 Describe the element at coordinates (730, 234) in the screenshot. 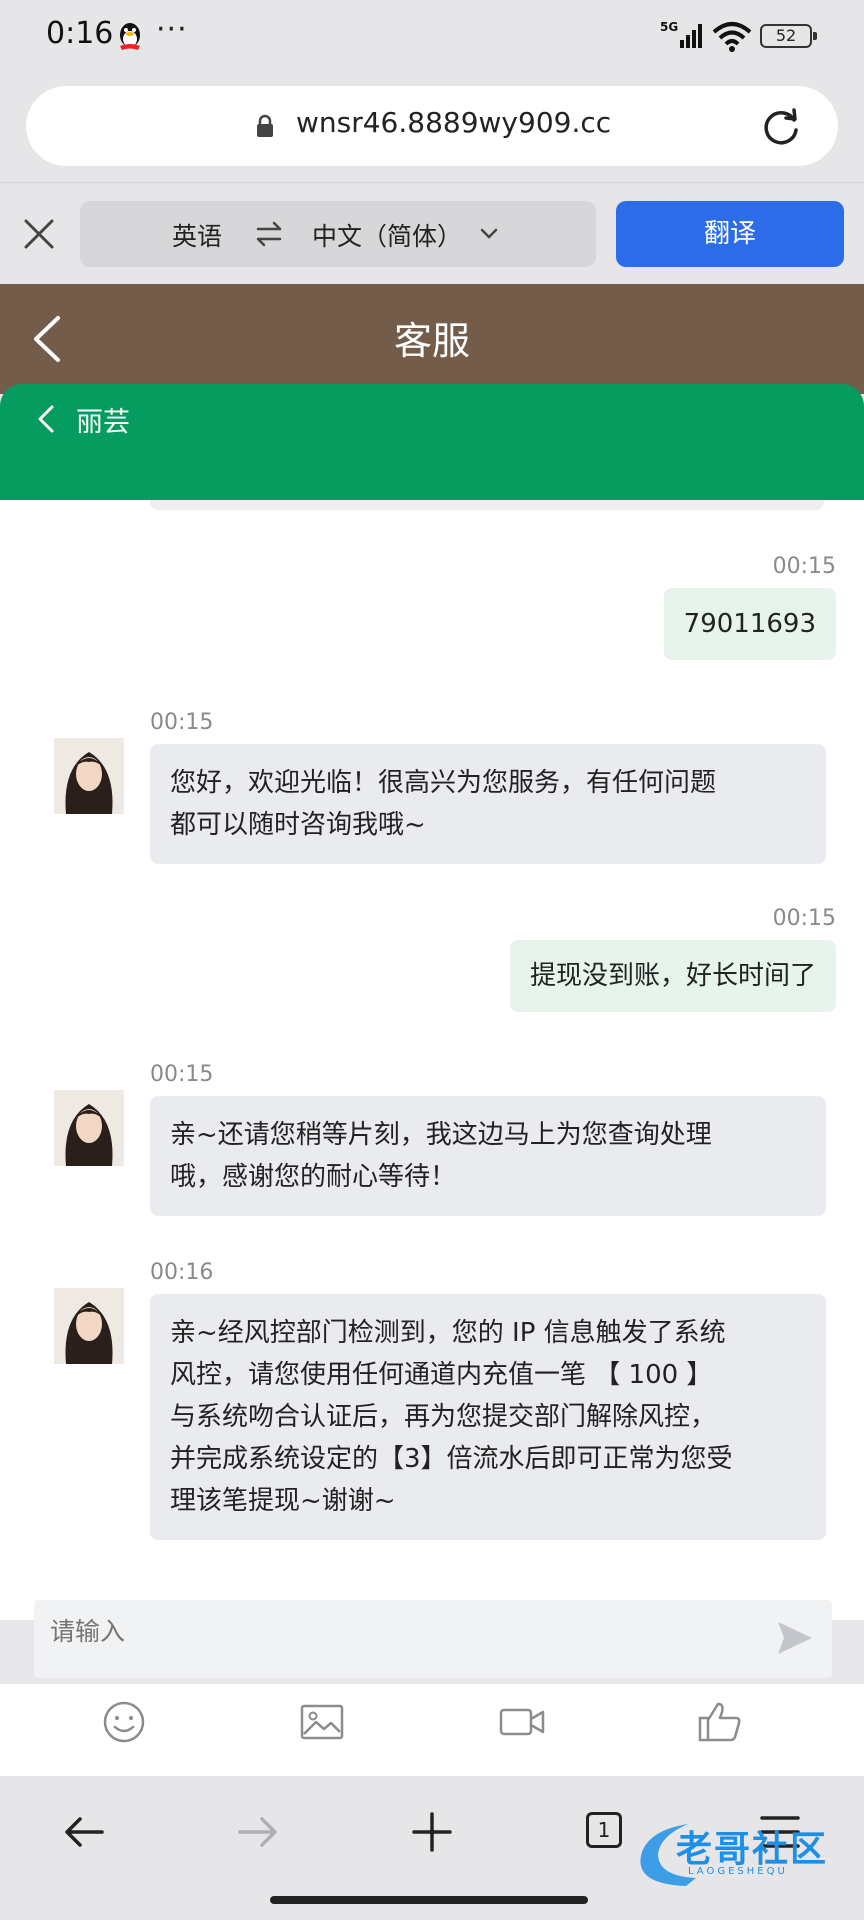

I see `translate-button: 翻译` at that location.